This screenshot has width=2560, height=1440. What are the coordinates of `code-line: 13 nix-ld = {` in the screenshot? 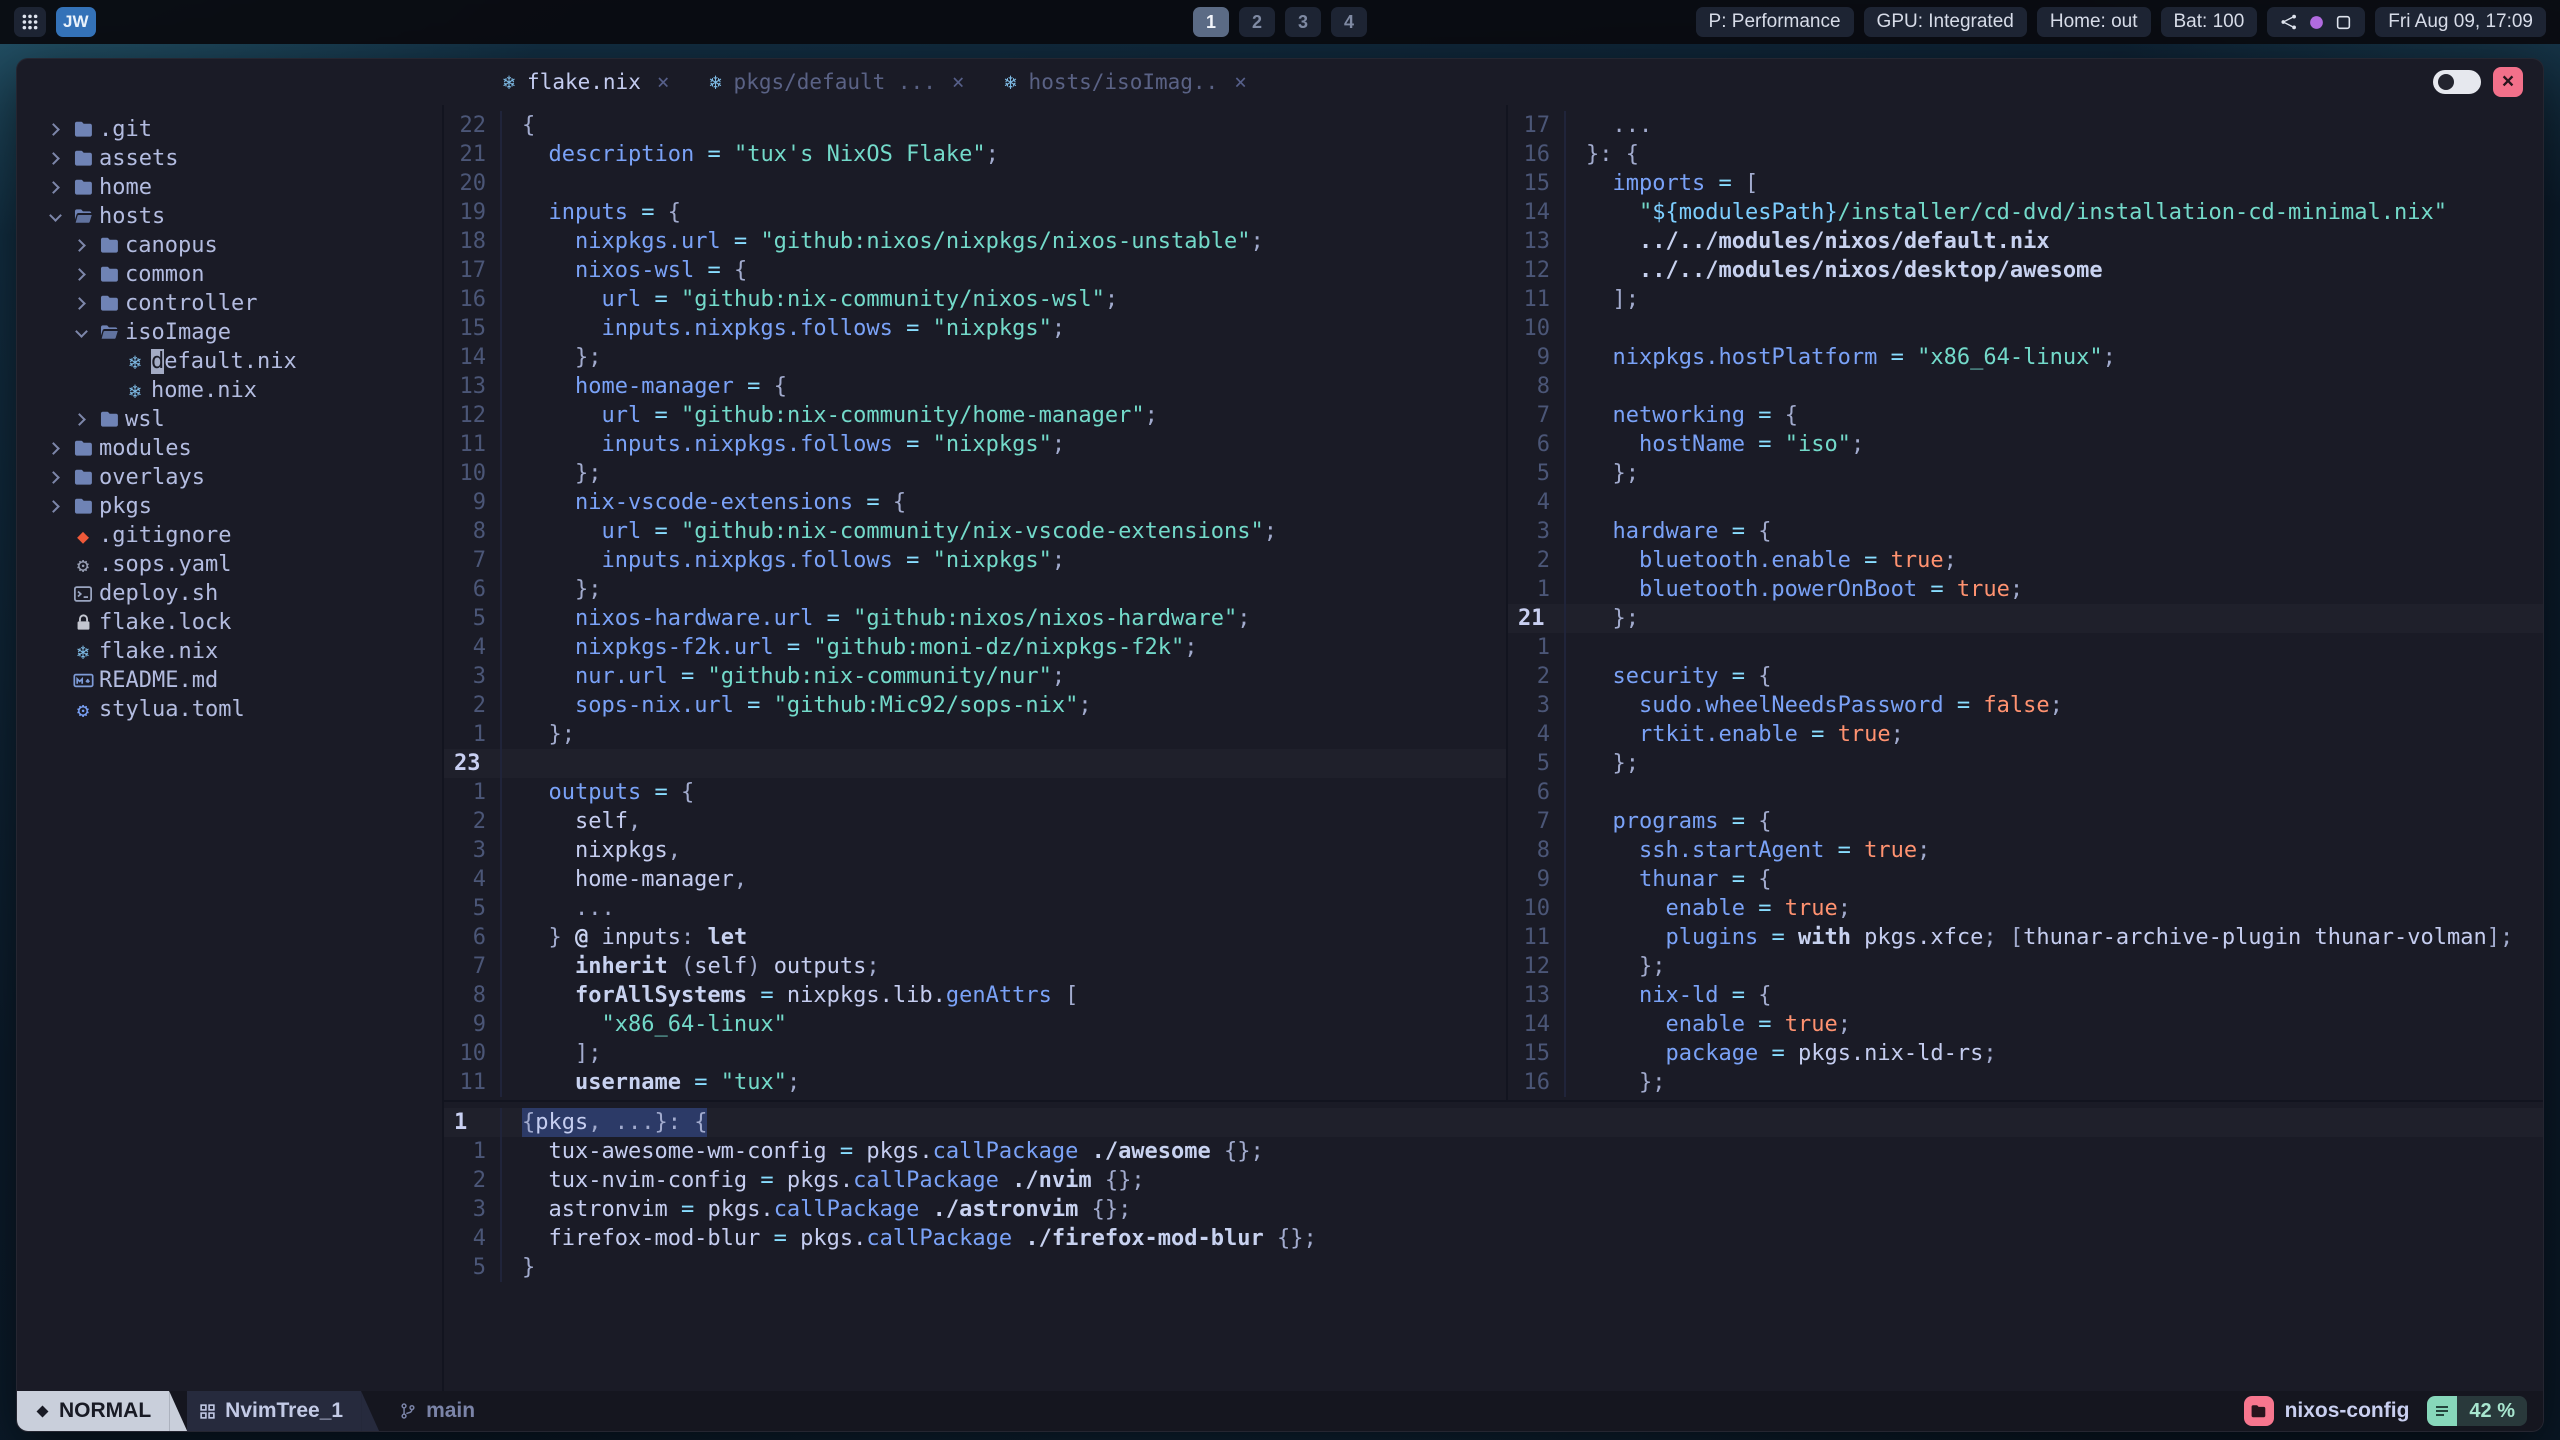 It's located at (2025, 995).